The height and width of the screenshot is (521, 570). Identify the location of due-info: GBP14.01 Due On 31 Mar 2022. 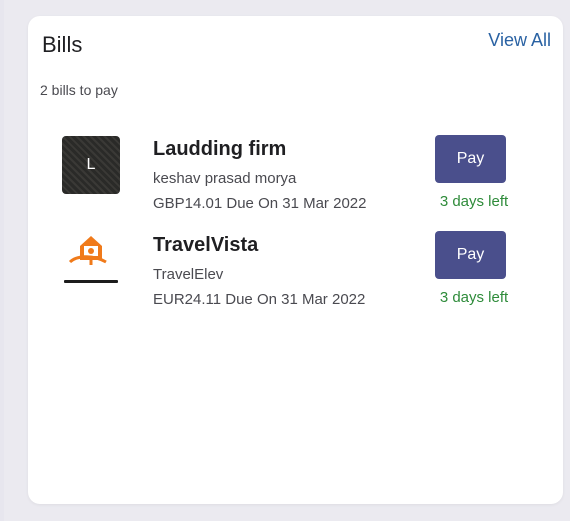
(260, 203).